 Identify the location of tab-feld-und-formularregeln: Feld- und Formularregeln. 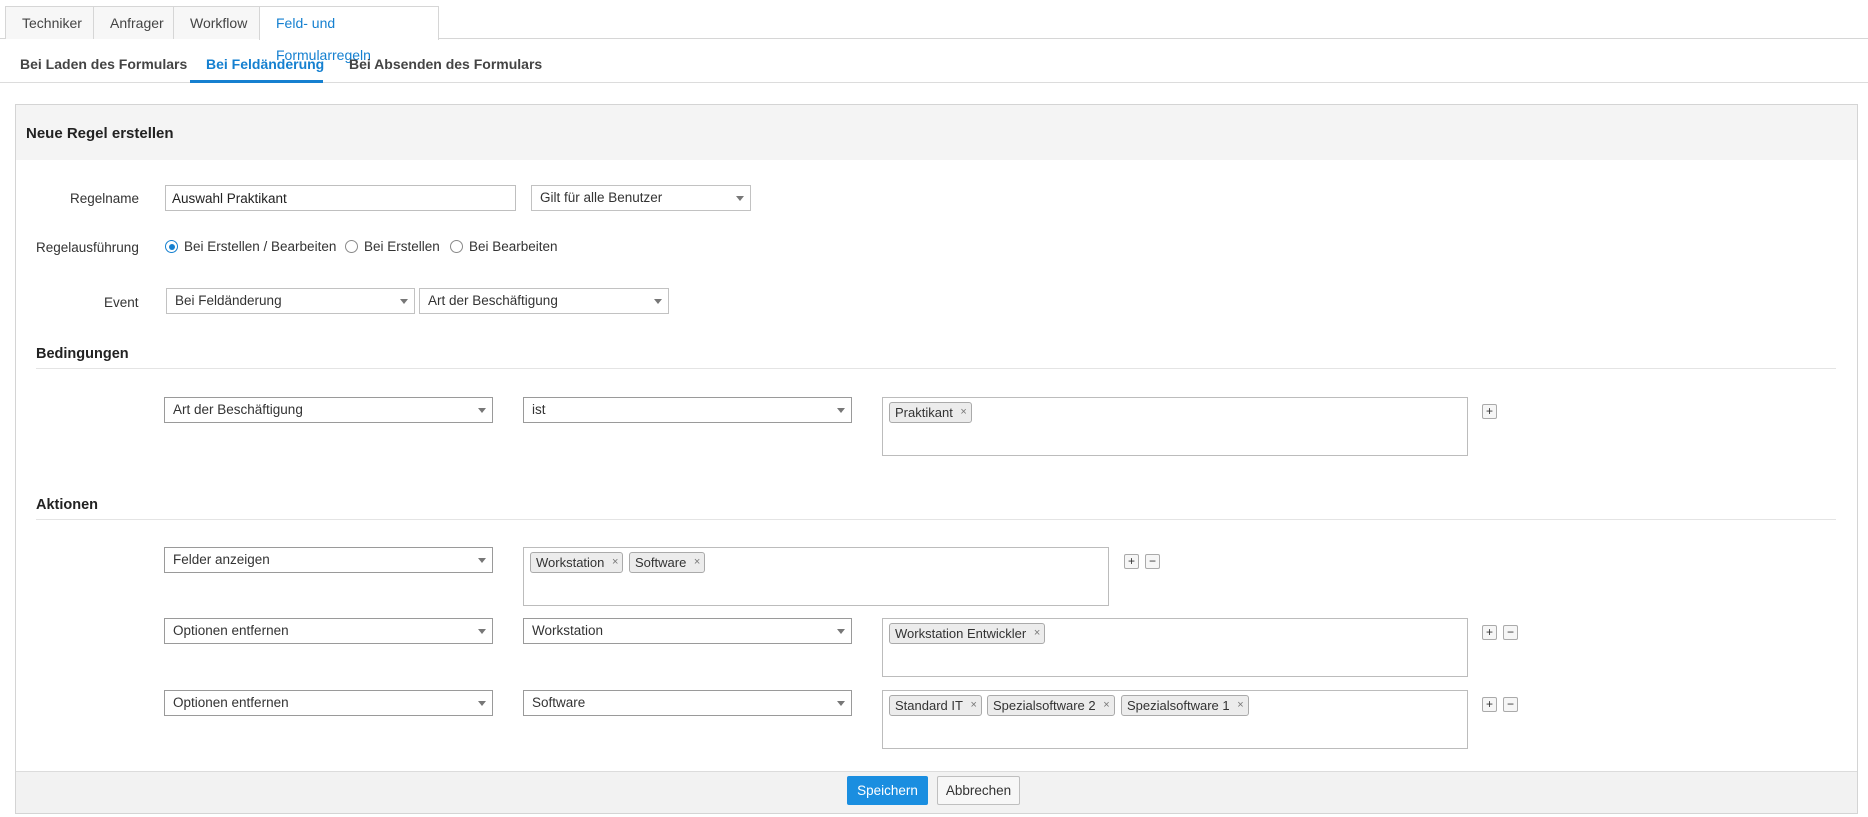
(349, 34).